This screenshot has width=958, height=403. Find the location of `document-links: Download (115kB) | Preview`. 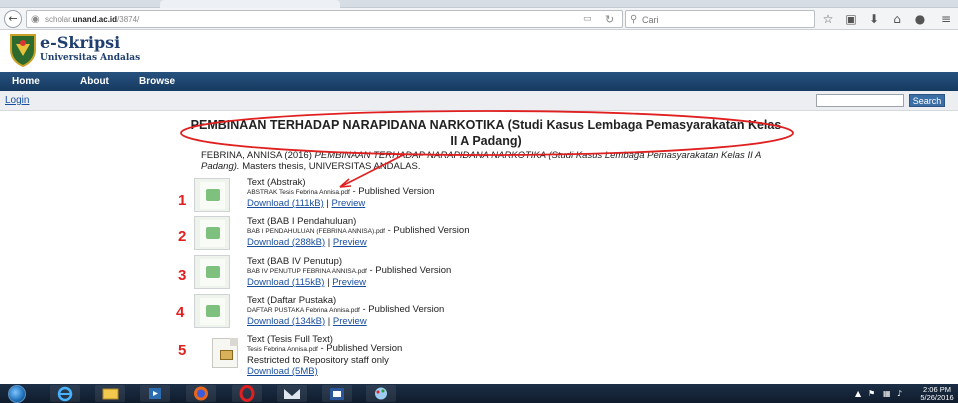

document-links: Download (115kB) | Preview is located at coordinates (306, 282).